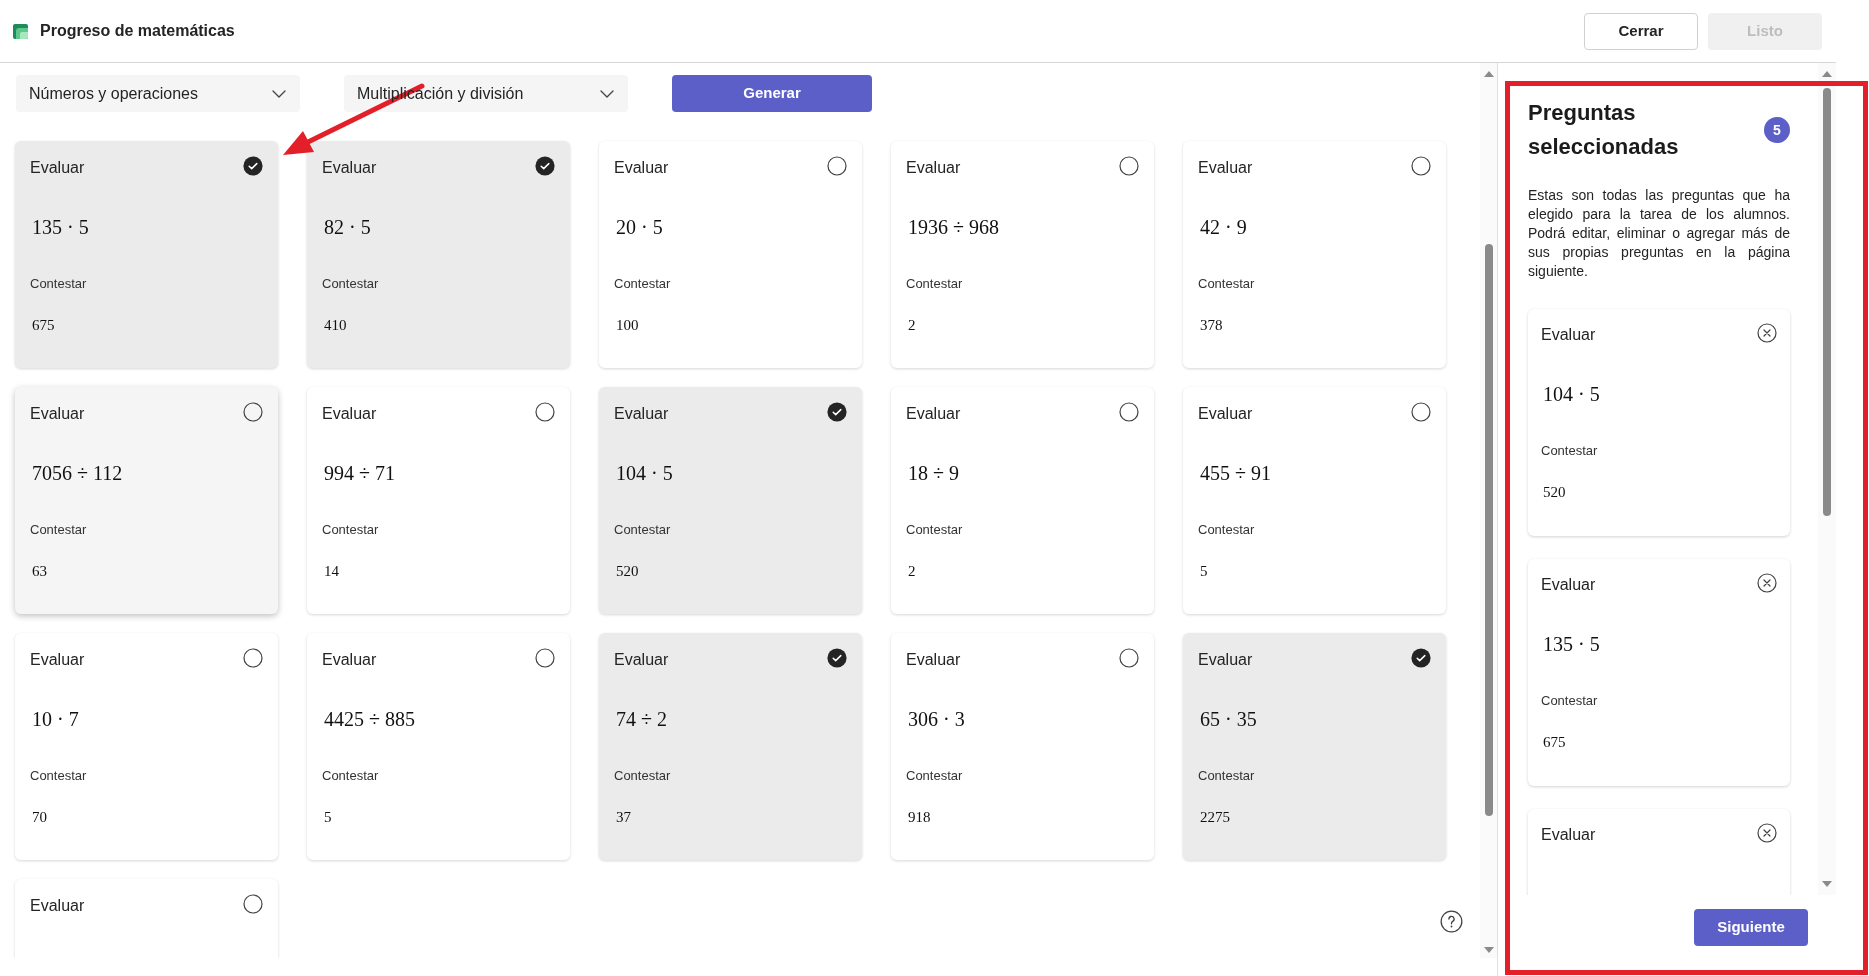 This screenshot has height=976, width=1869. I want to click on help-icon, so click(1451, 921).